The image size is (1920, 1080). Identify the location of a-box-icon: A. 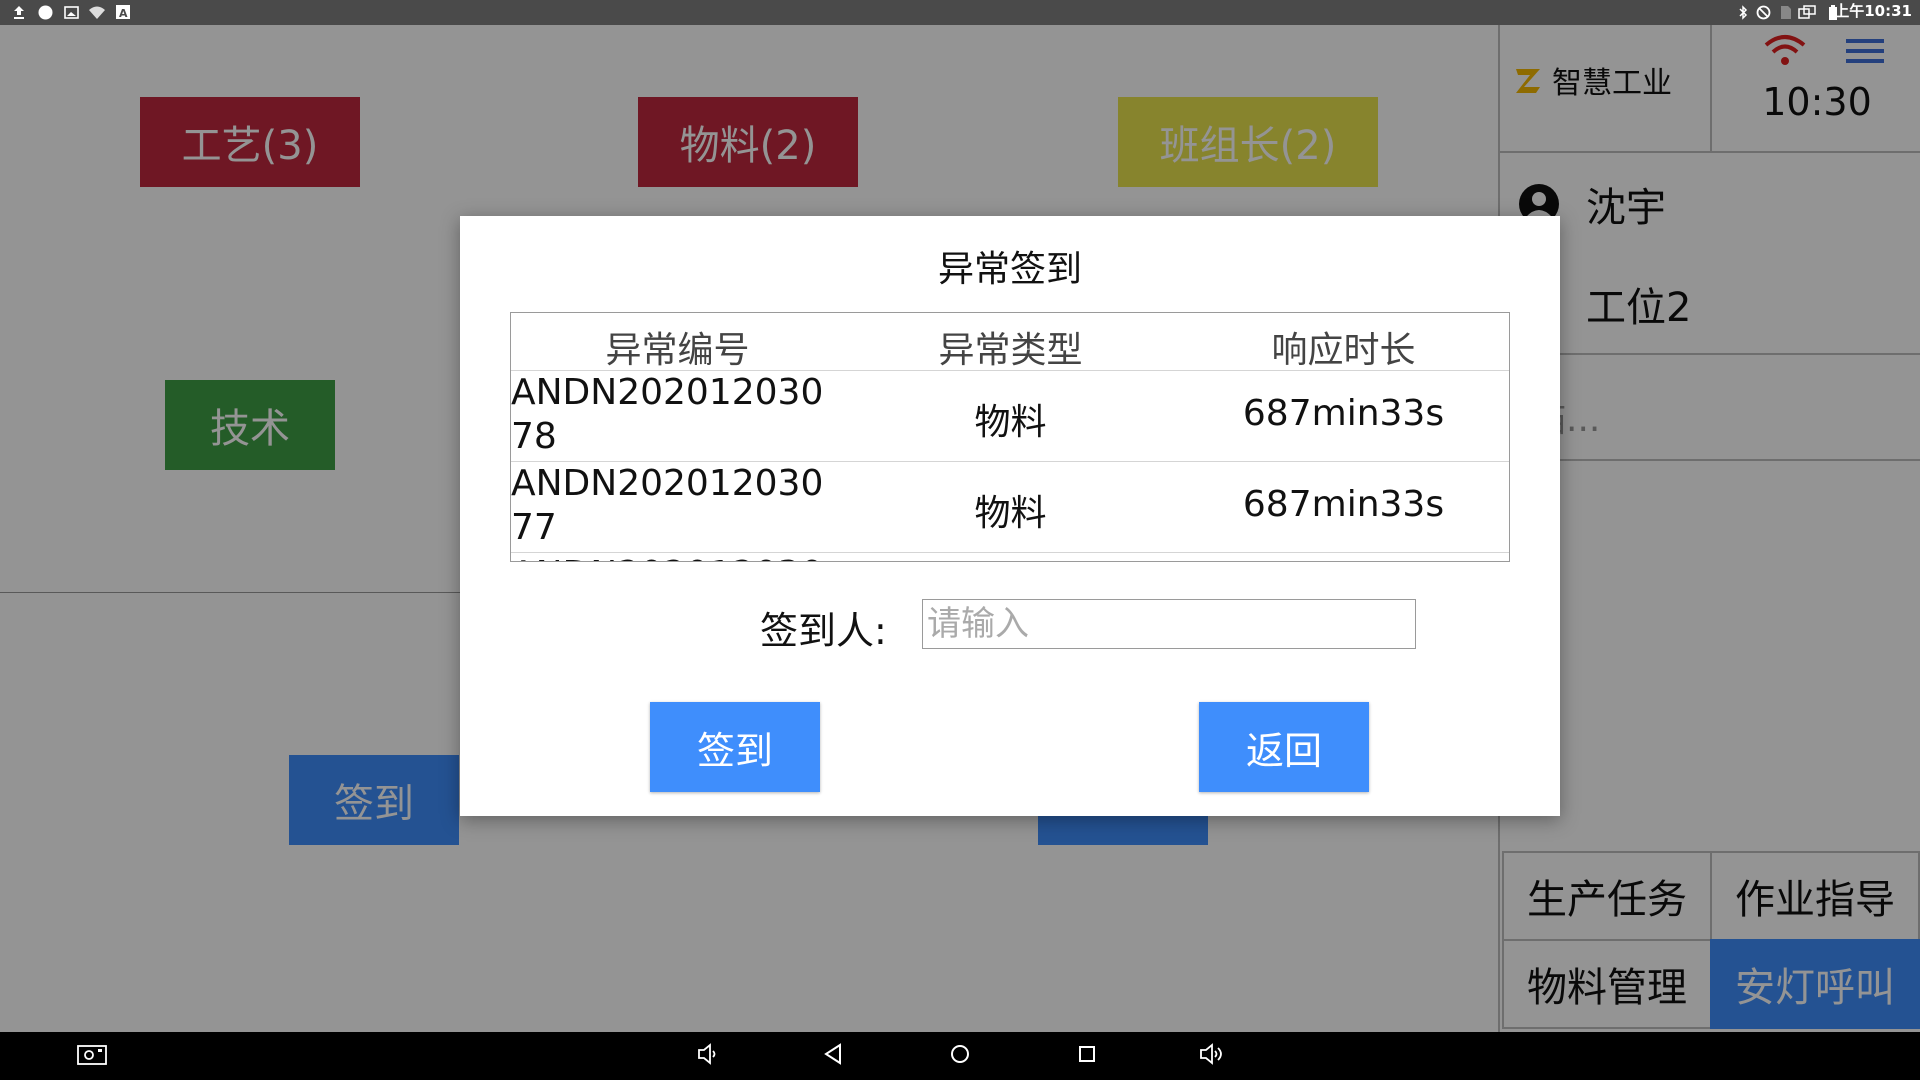
(123, 12).